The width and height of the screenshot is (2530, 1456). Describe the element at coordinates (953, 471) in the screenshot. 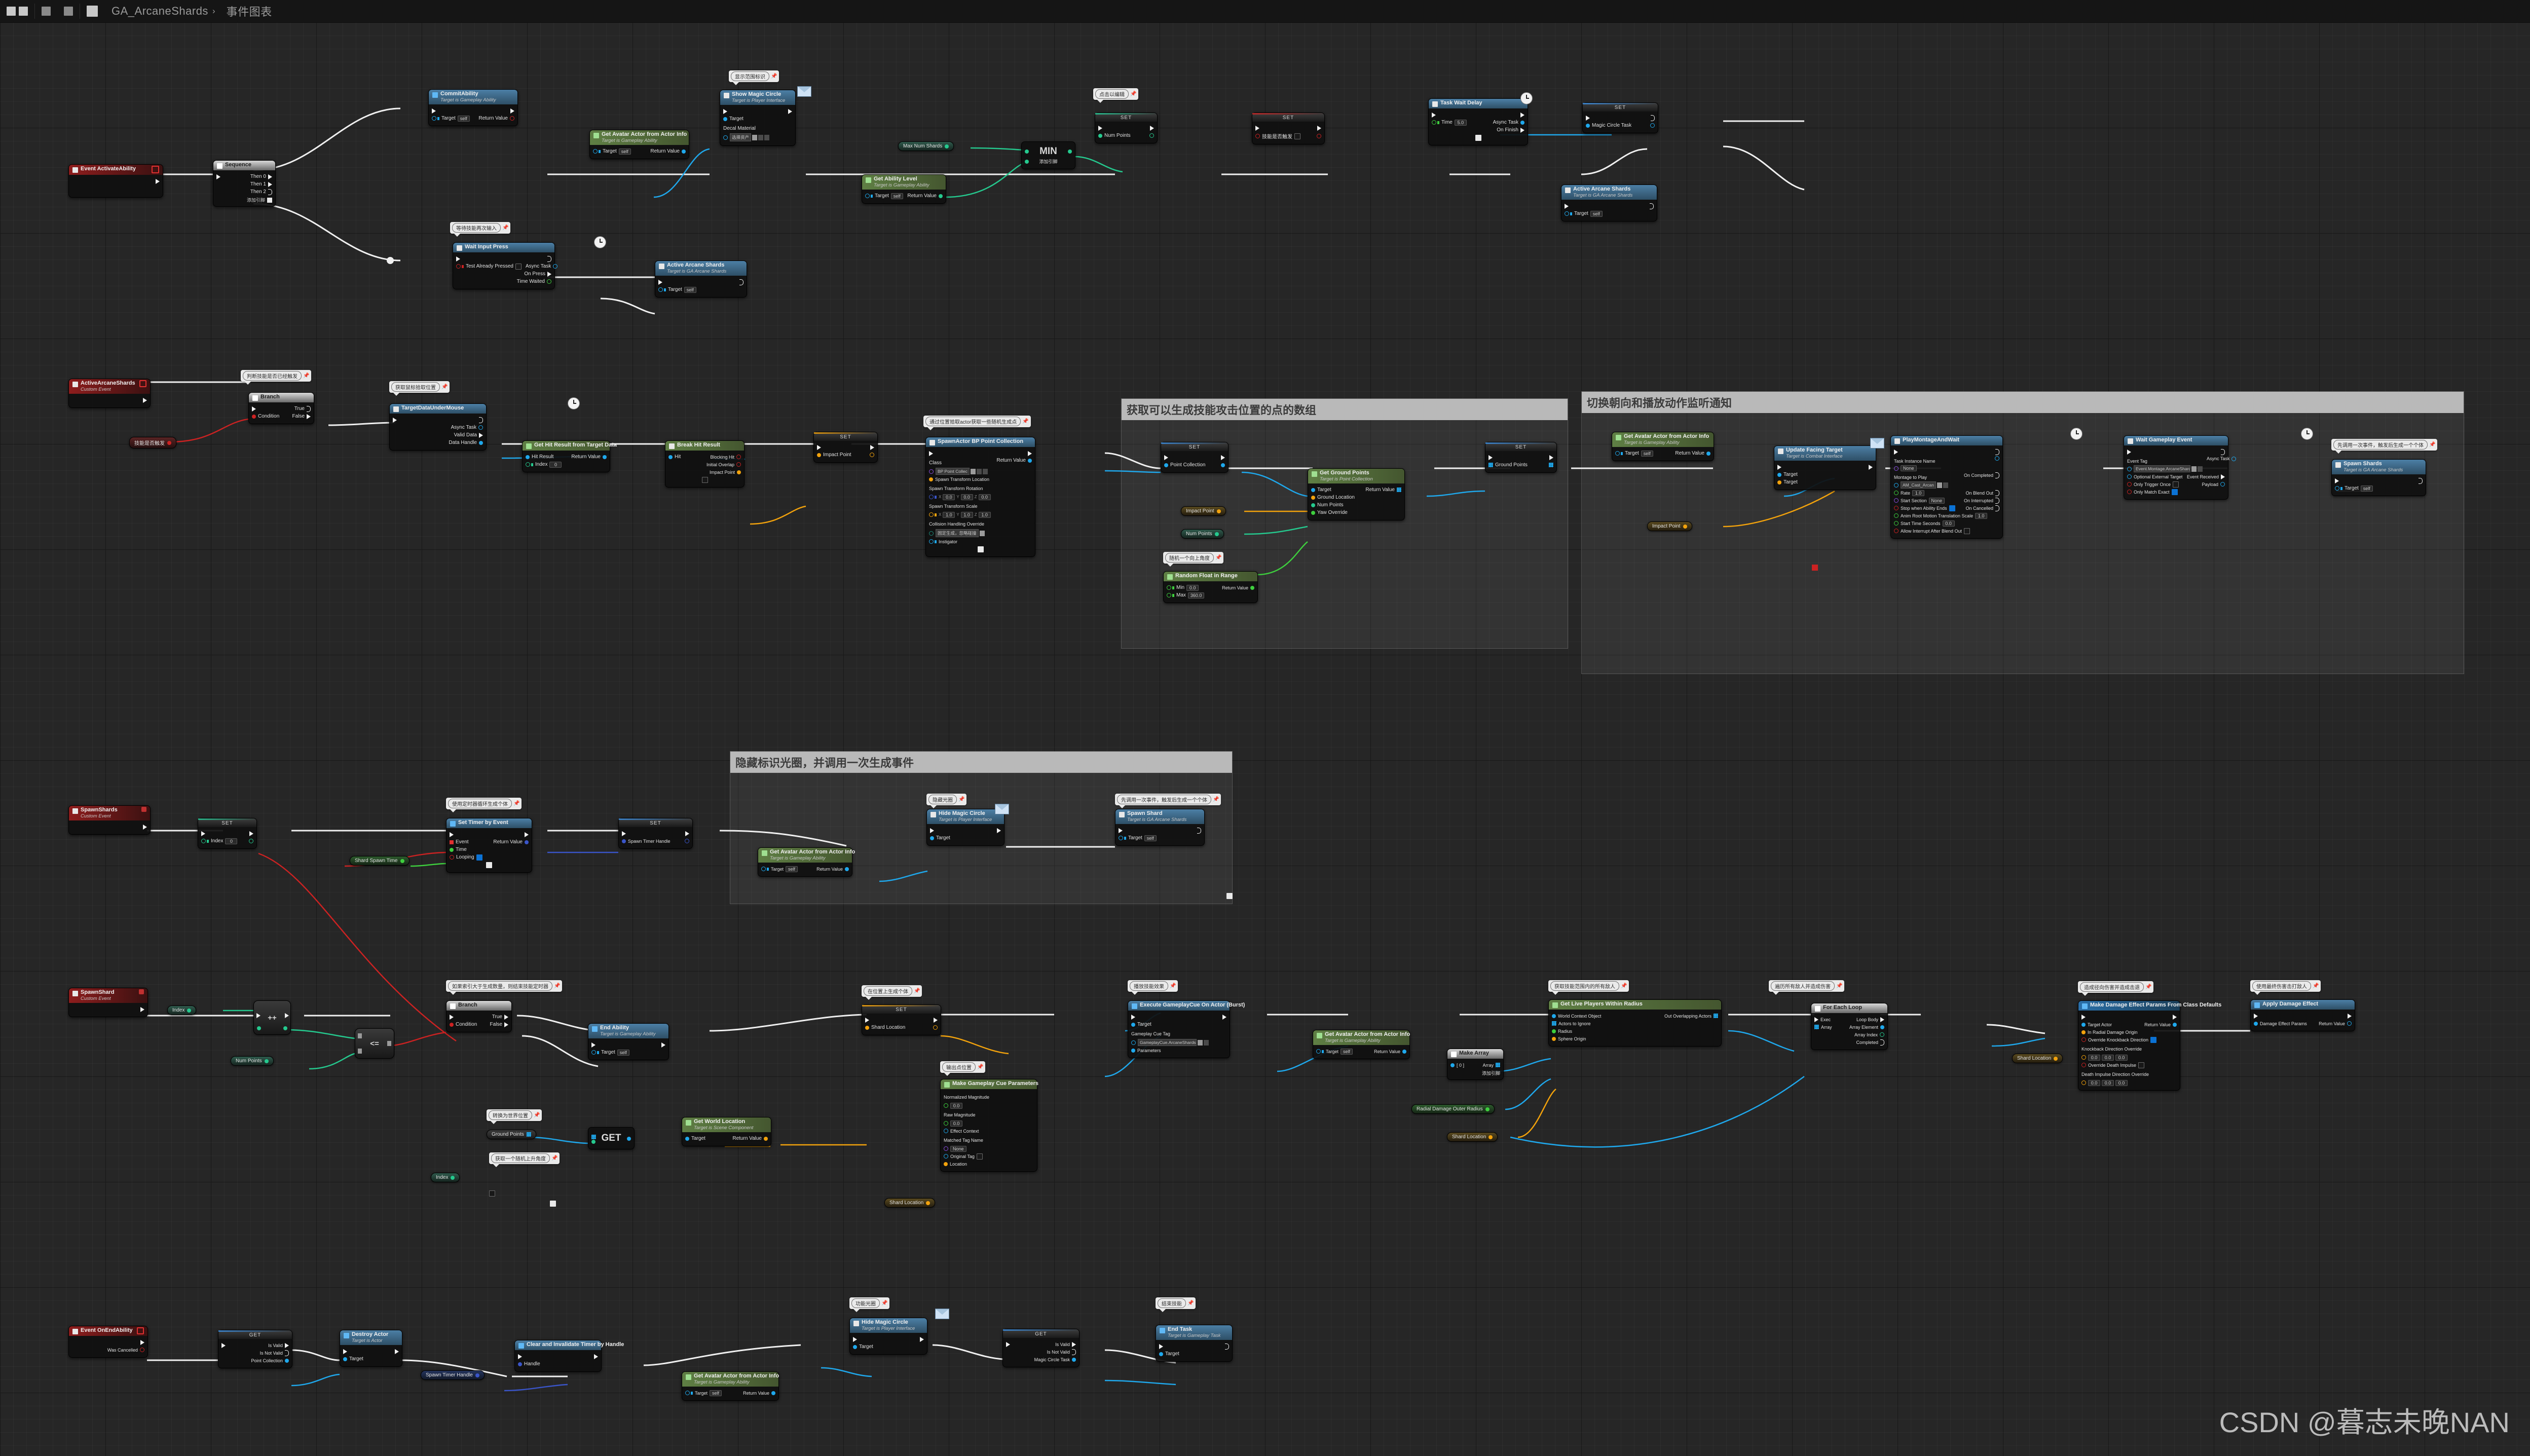

I see `class-value: BP Point Collec` at that location.